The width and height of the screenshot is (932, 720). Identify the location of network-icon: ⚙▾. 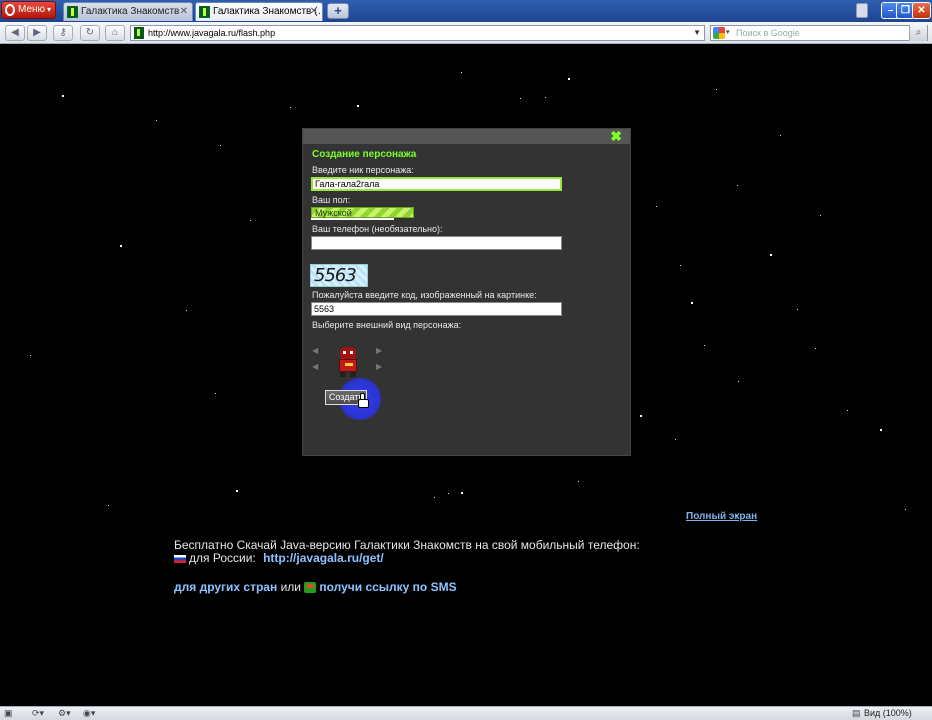
(64, 713).